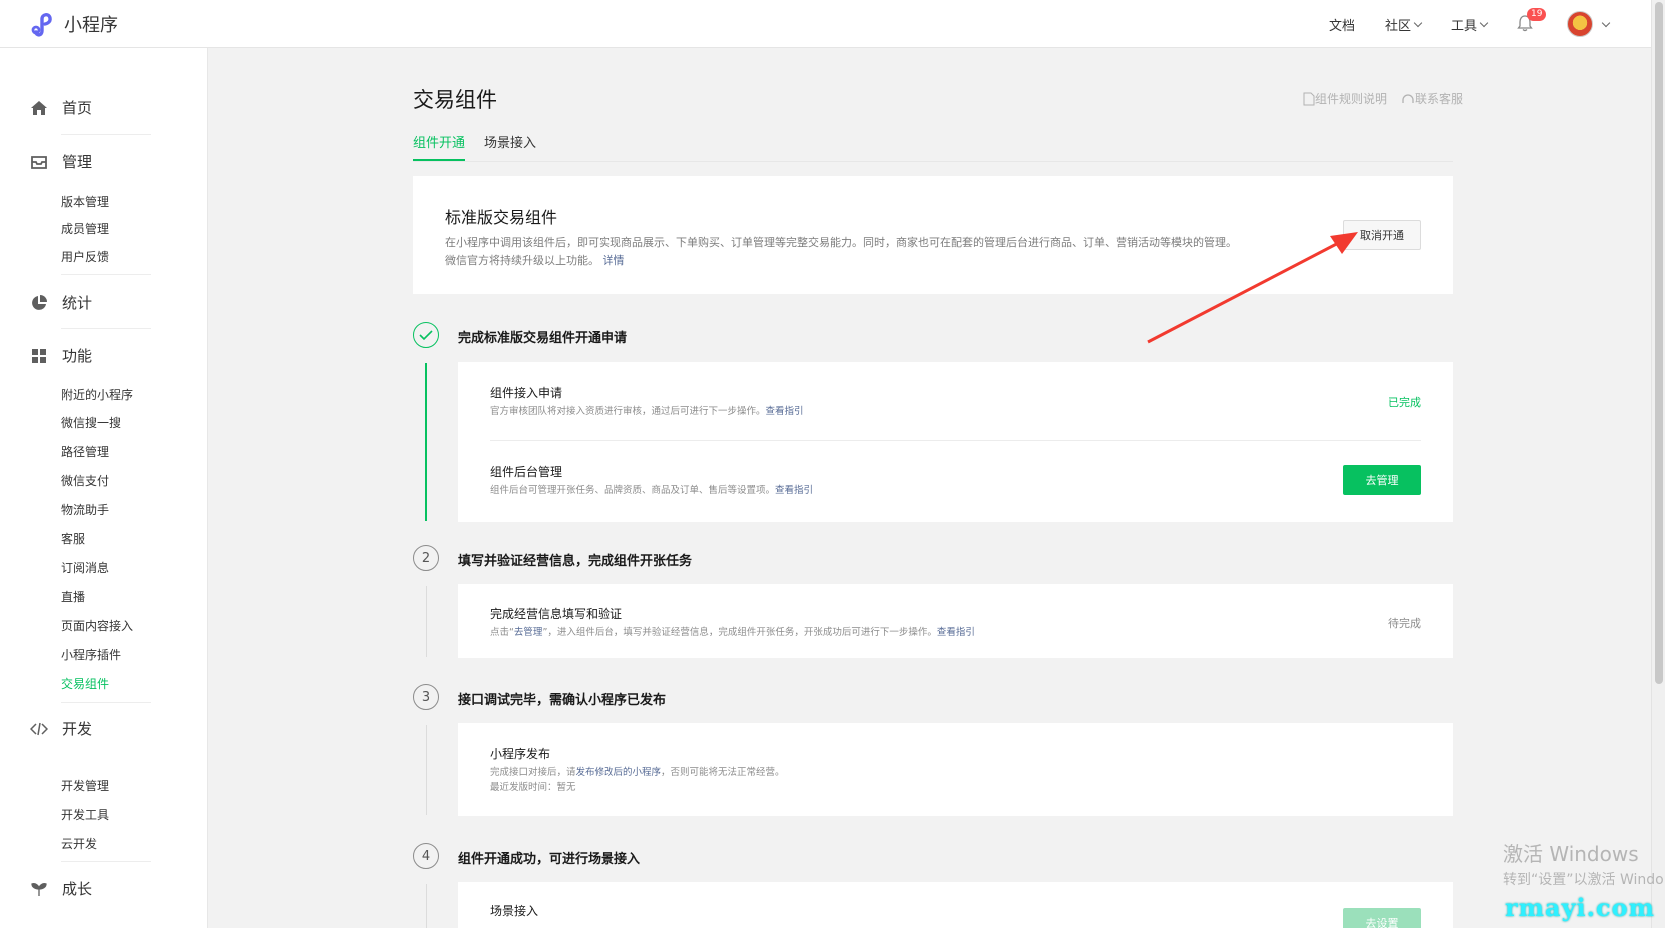  What do you see at coordinates (85, 509) in the screenshot?
I see `sidebar-item-logistics: 物流助手` at bounding box center [85, 509].